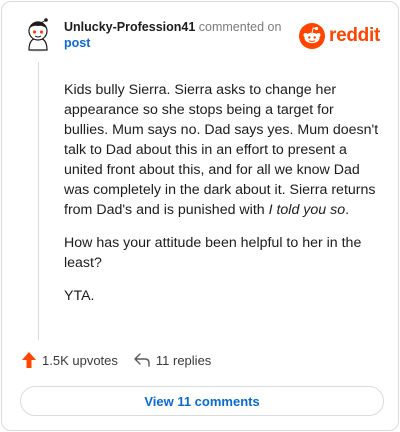  Describe the element at coordinates (129, 27) in the screenshot. I see `author-name: Unlucky-Profession41` at that location.